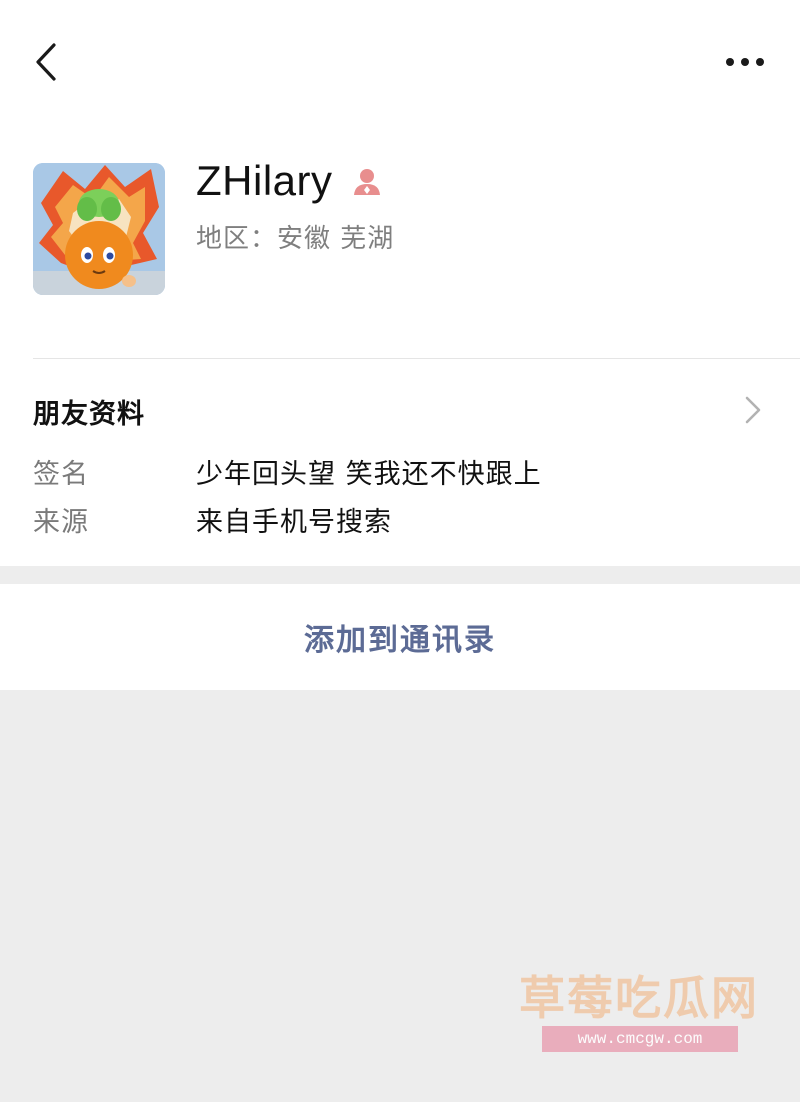 This screenshot has height=1102, width=800. I want to click on more-options-button, so click(745, 62).